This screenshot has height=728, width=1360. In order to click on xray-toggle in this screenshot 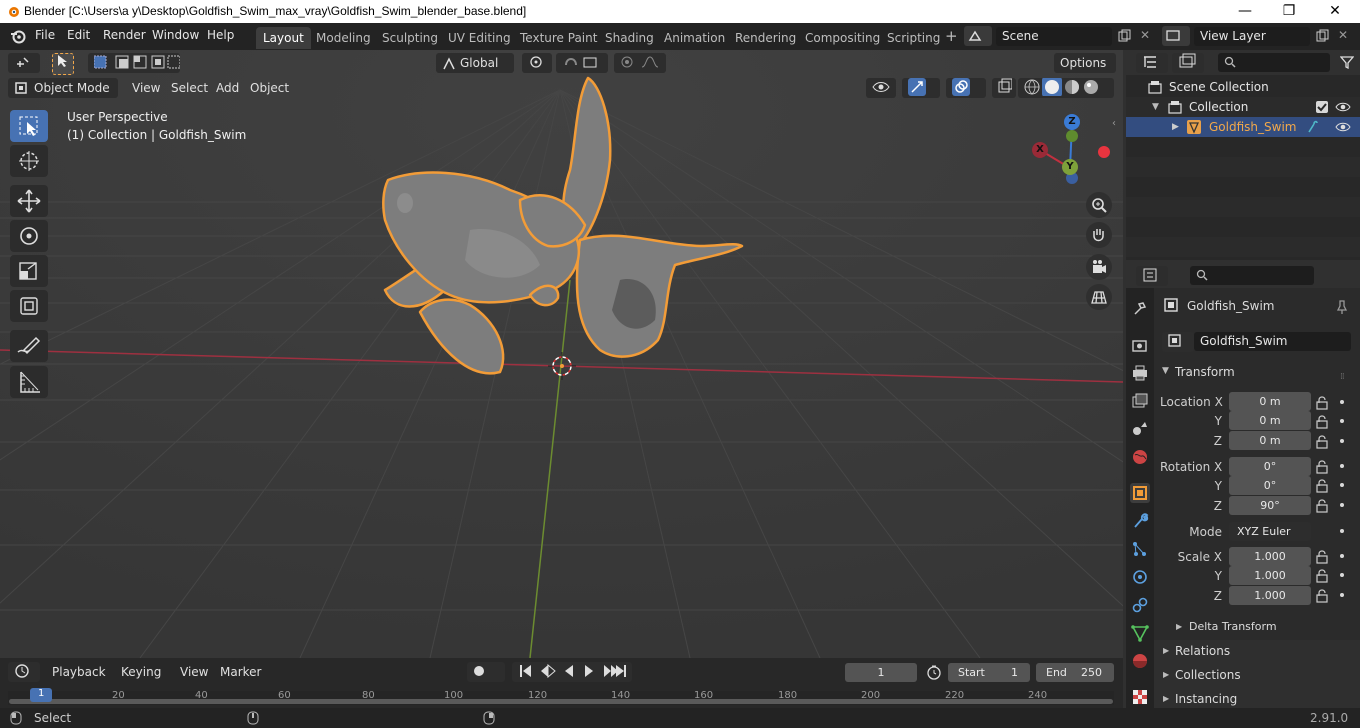, I will do `click(1004, 88)`.